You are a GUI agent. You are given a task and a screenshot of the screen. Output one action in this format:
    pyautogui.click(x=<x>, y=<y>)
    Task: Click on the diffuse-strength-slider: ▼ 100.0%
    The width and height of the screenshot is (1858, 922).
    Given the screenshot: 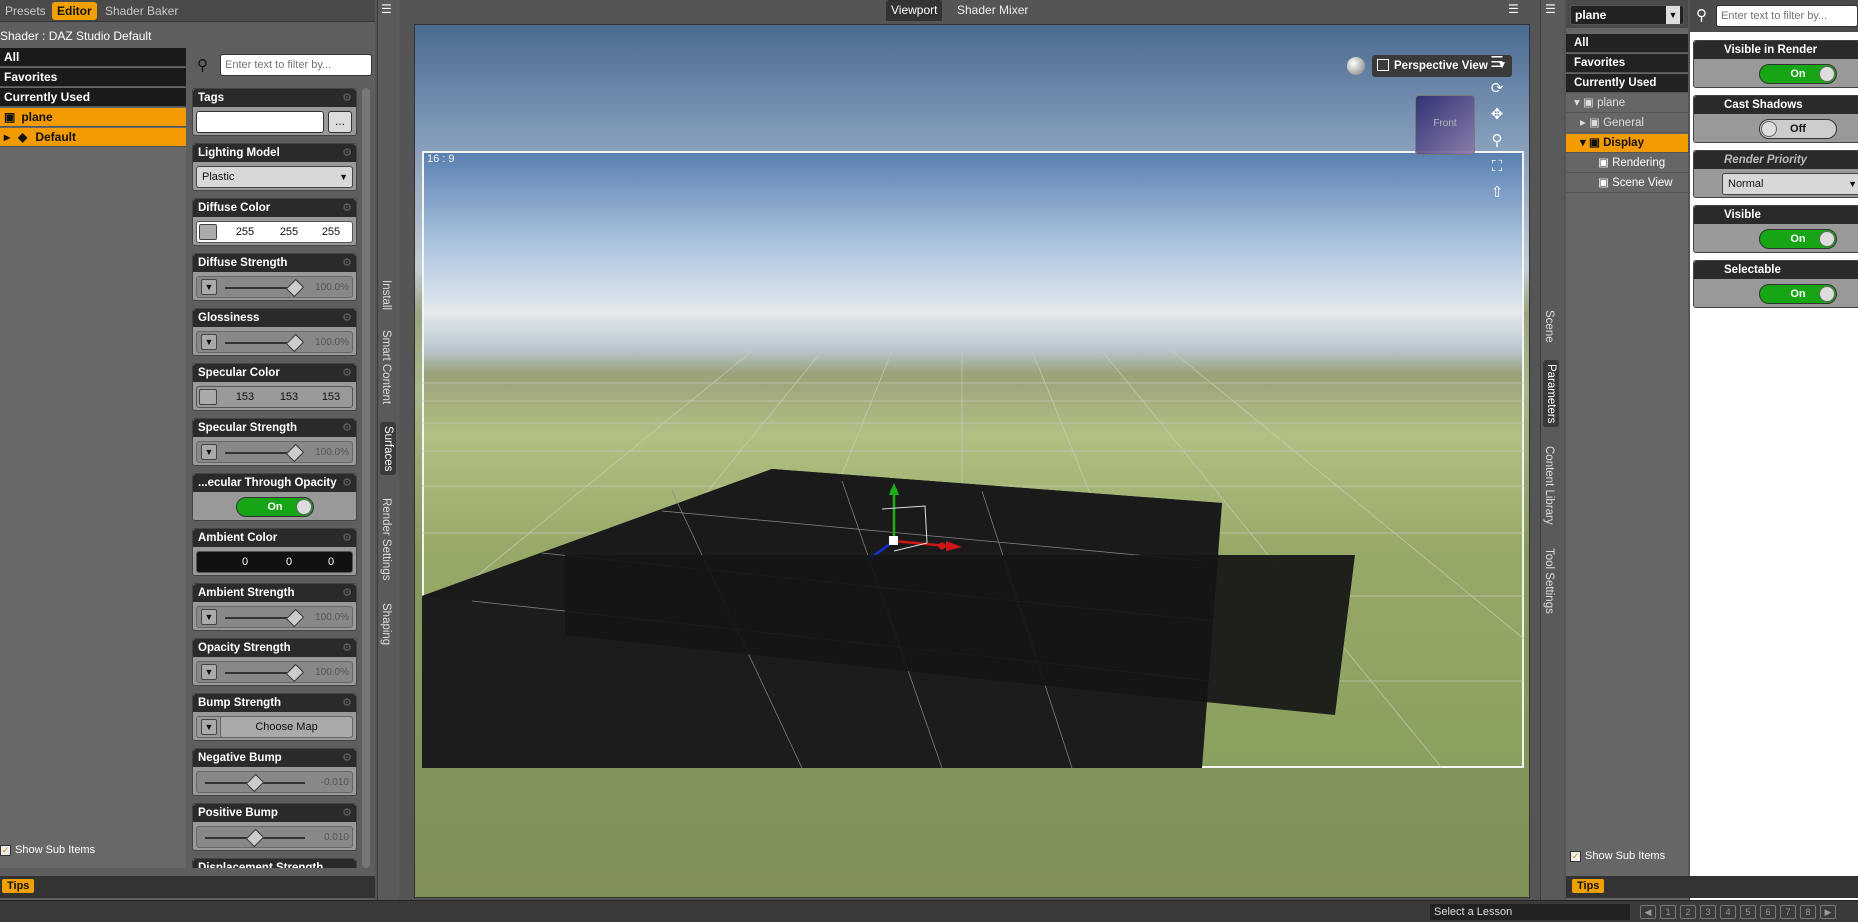 What is the action you would take?
    pyautogui.click(x=274, y=287)
    